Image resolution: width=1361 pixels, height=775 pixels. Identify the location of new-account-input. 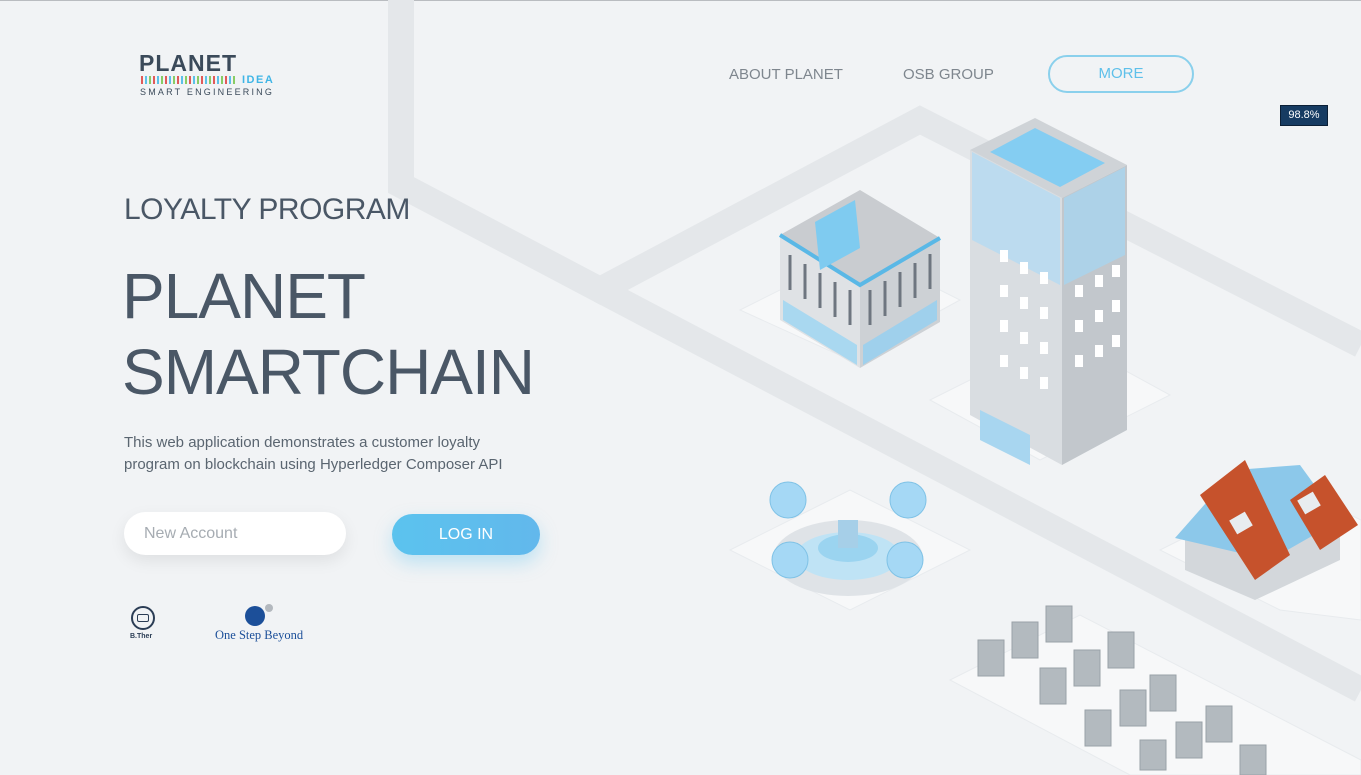
(235, 533).